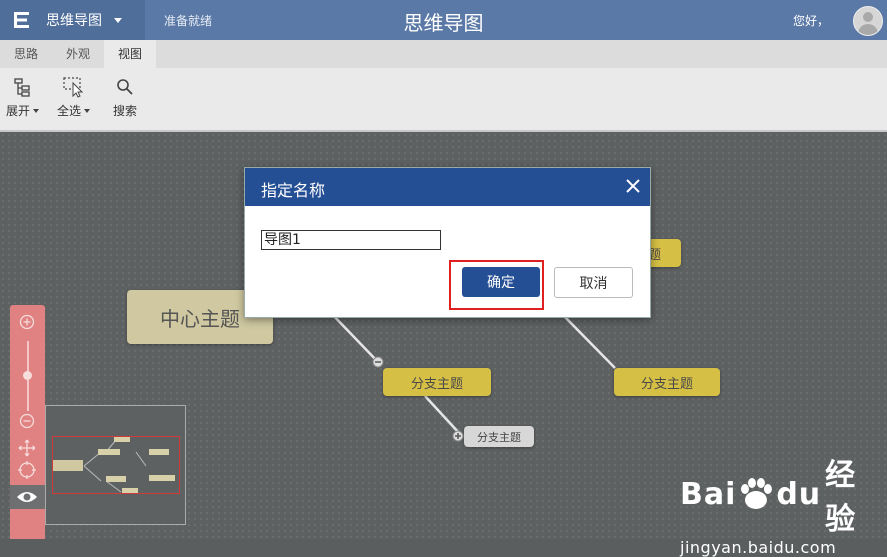 The width and height of the screenshot is (887, 557). I want to click on avatar, so click(868, 21).